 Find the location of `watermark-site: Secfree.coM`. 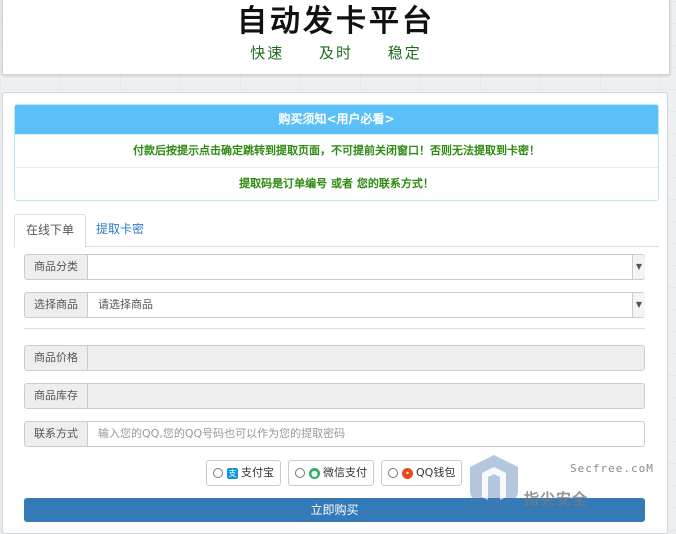

watermark-site: Secfree.coM is located at coordinates (612, 468).